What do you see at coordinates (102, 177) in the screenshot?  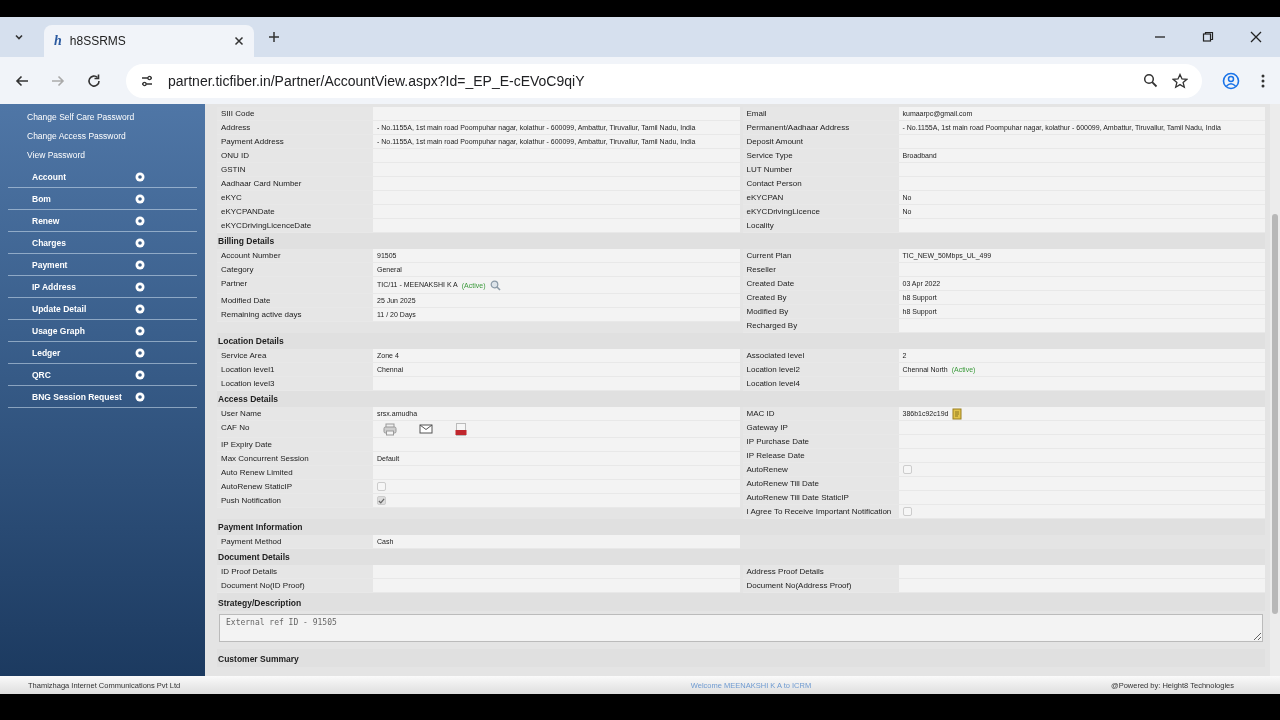 I see `sidebar-item: Account` at bounding box center [102, 177].